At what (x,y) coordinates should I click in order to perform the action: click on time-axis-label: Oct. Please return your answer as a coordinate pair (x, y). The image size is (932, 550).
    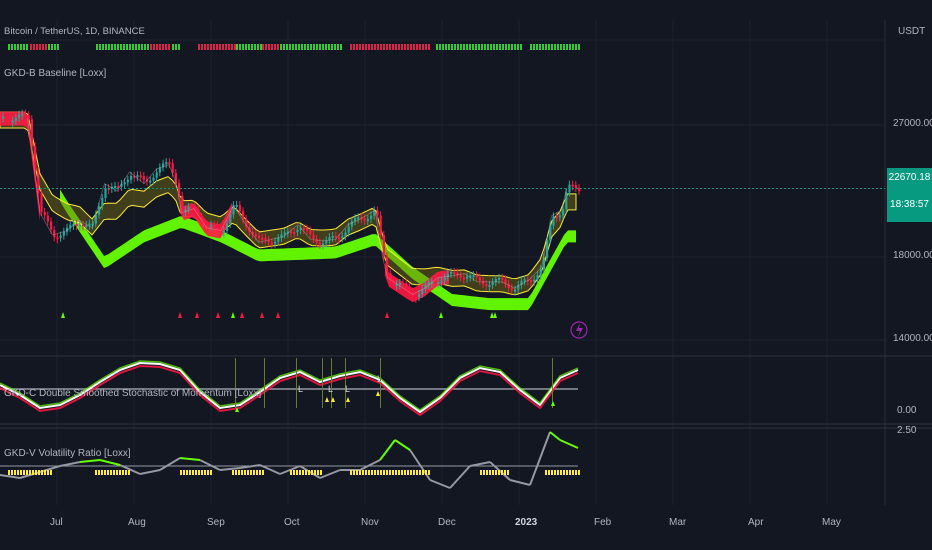
    Looking at the image, I should click on (292, 522).